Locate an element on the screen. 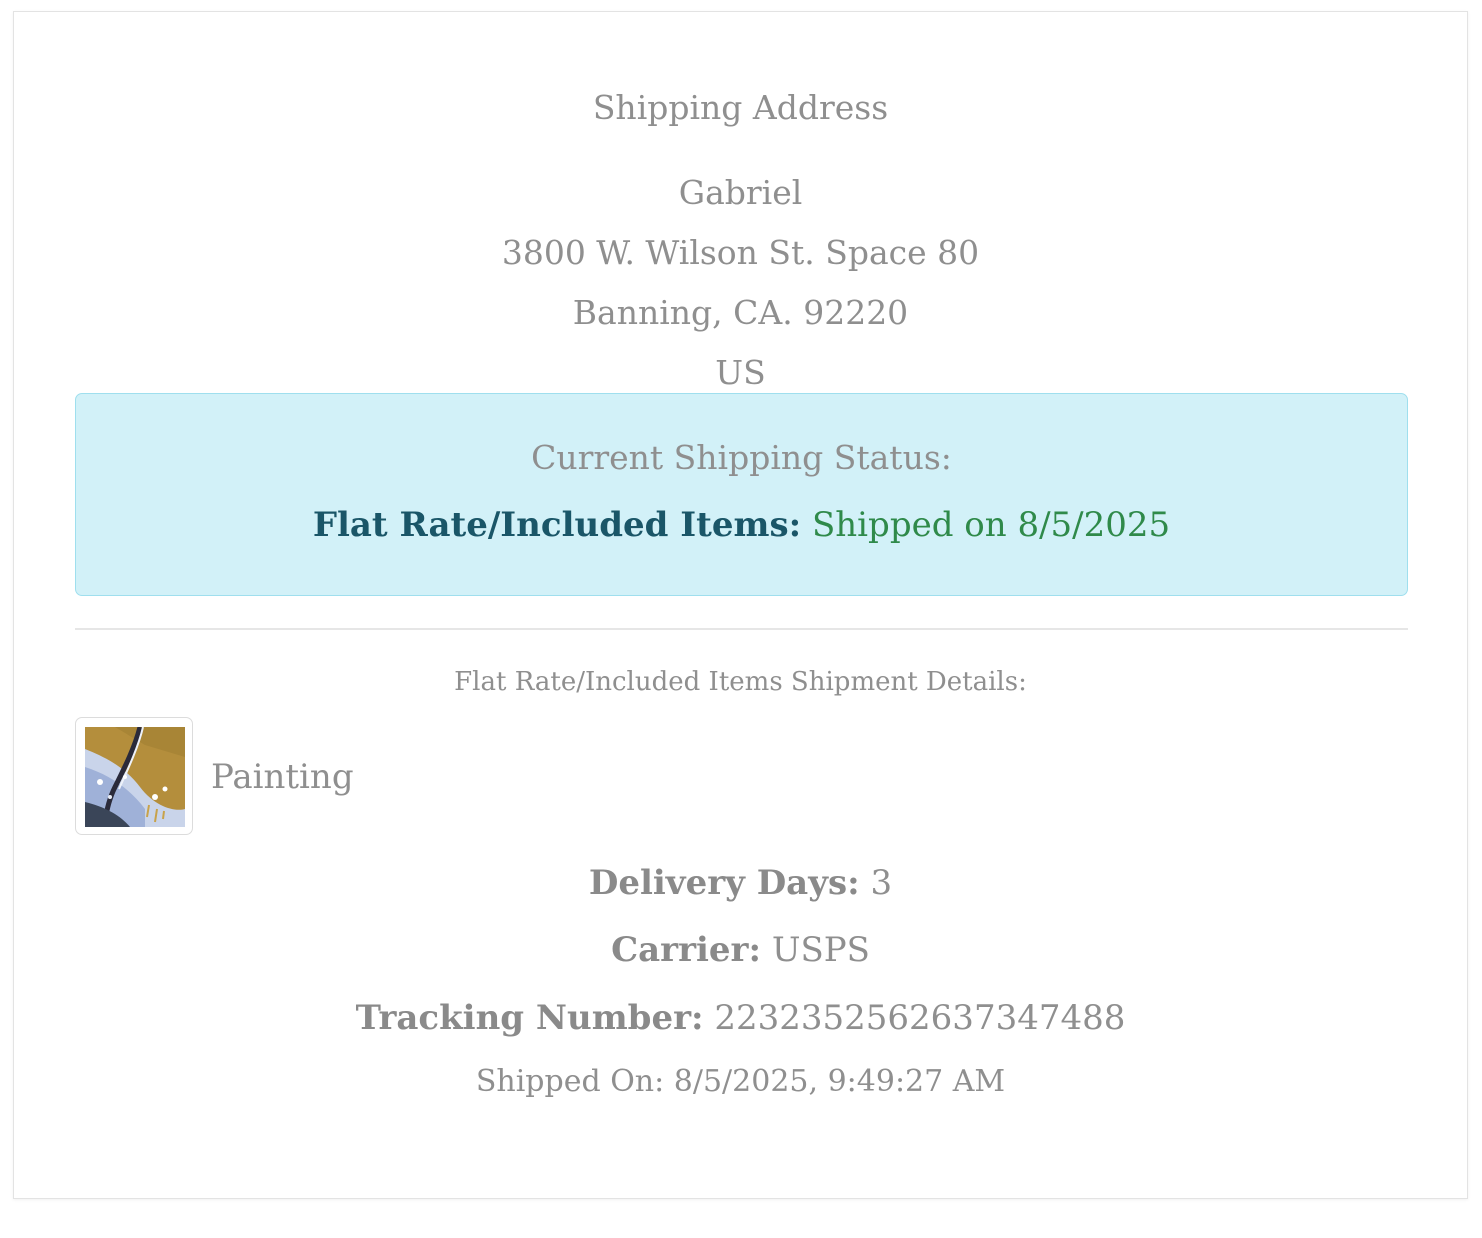 The height and width of the screenshot is (1238, 1482). status-value: Shipped on 8/5/2025 is located at coordinates (991, 525).